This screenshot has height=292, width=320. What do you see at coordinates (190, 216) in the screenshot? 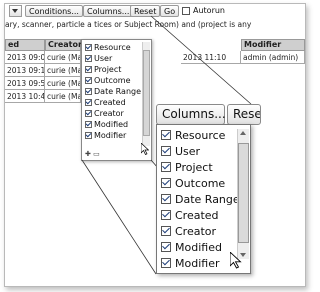
I see `column-option-created: Created` at bounding box center [190, 216].